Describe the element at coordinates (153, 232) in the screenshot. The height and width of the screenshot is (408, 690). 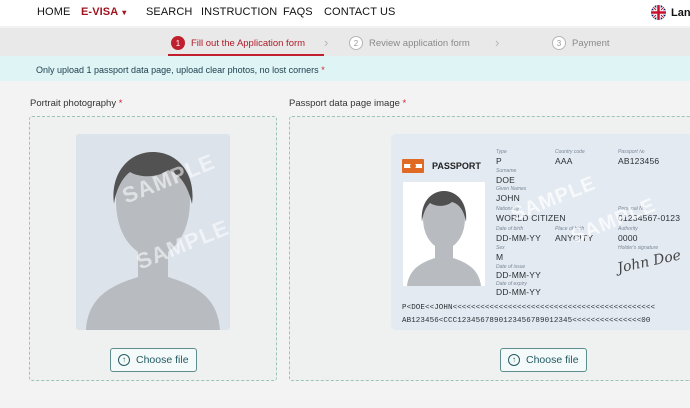
I see `portrait-sample-image: SAMPLE SAMPLE` at that location.